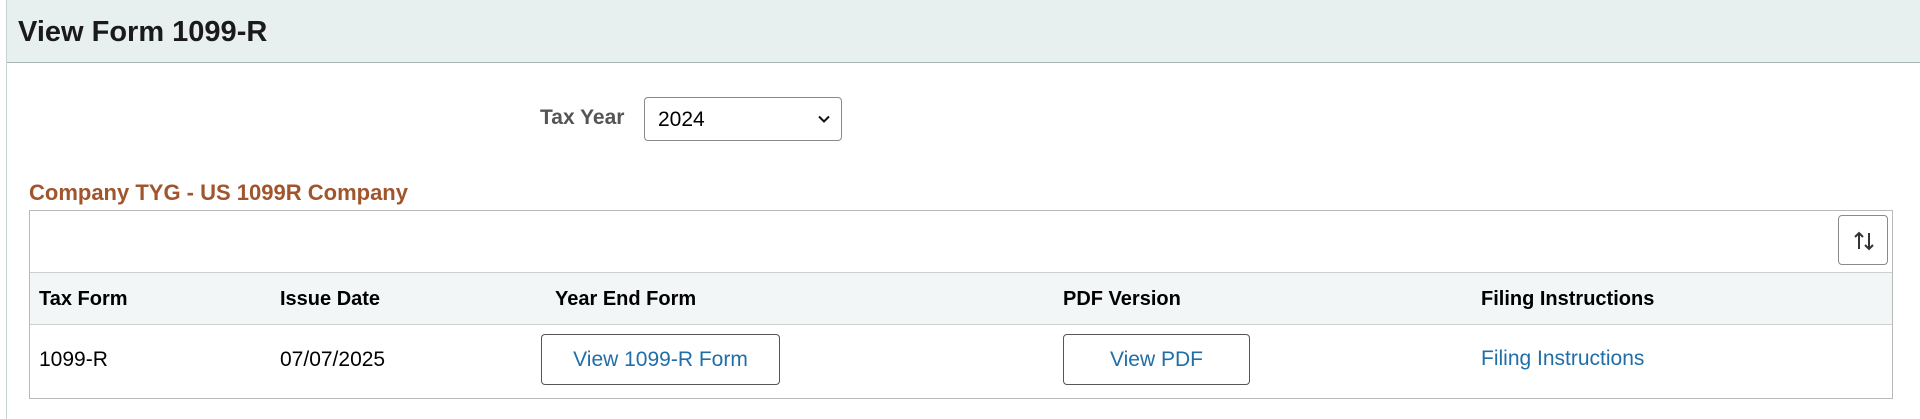 This screenshot has width=1920, height=419. What do you see at coordinates (330, 299) in the screenshot?
I see `column-header-issue-date: Issue Date` at bounding box center [330, 299].